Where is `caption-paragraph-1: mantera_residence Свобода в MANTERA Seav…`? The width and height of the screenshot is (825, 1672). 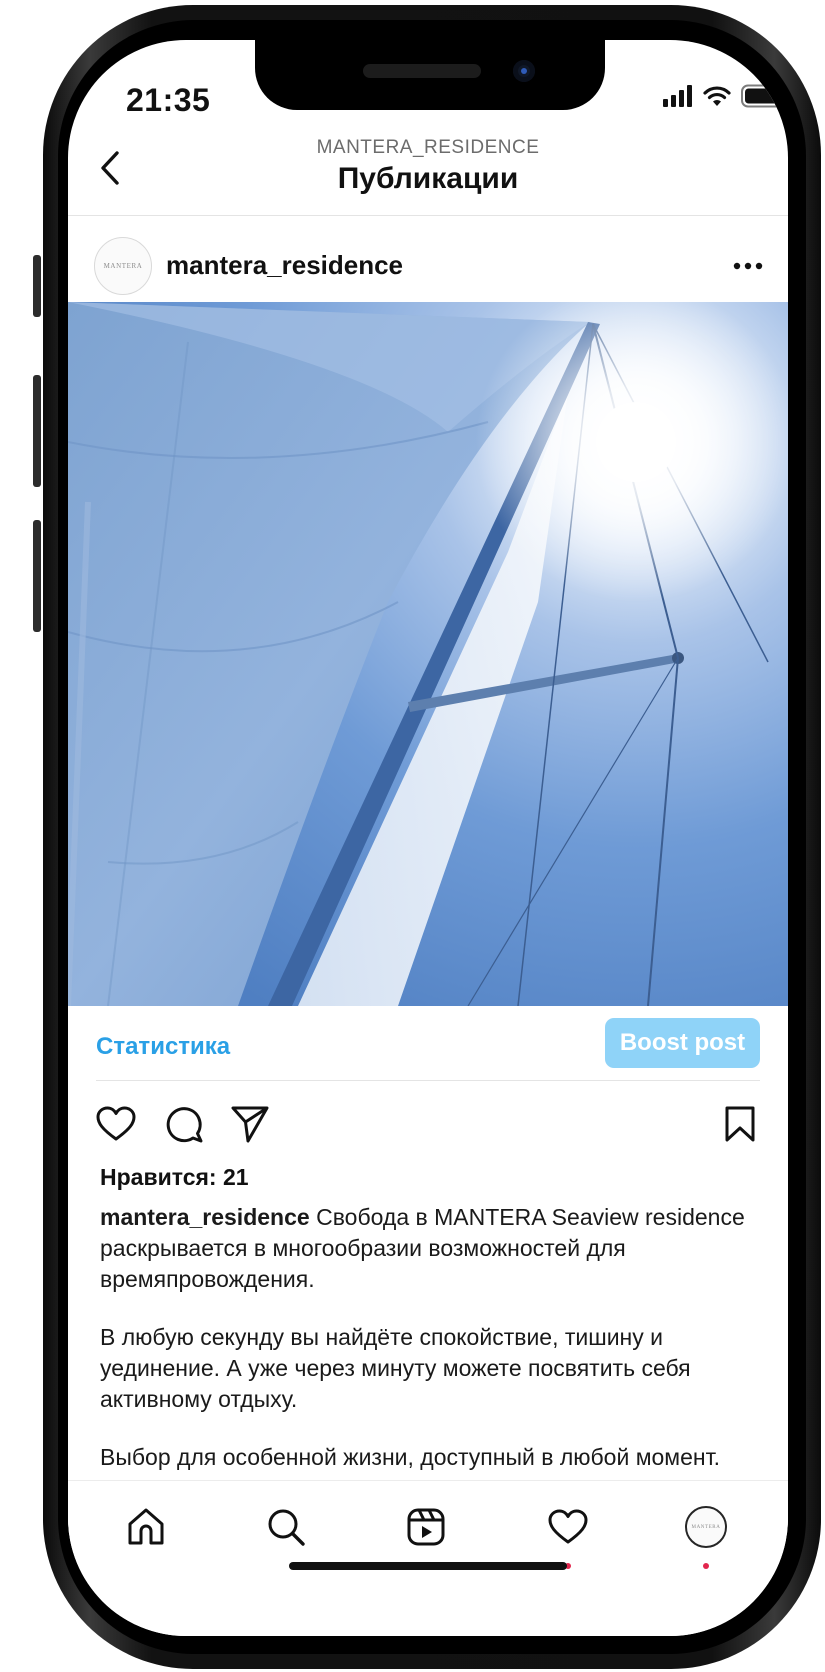 caption-paragraph-1: mantera_residence Свобода в MANTERA Seav… is located at coordinates (436, 1248).